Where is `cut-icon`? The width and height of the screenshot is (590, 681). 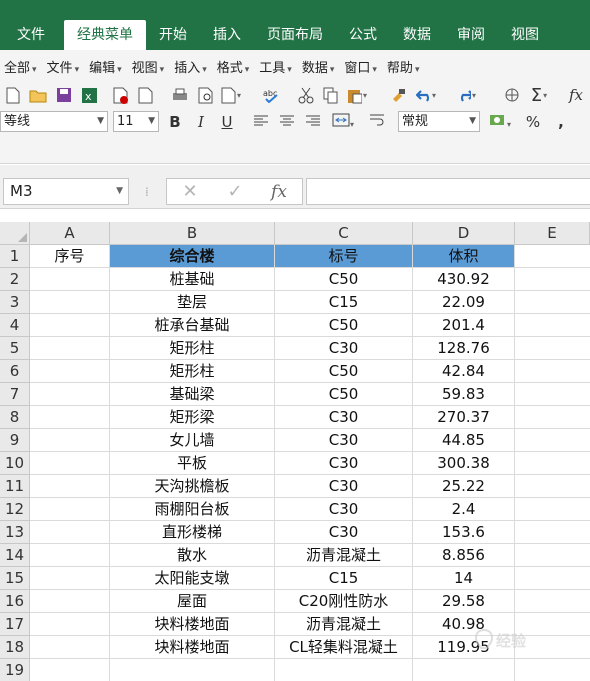 cut-icon is located at coordinates (306, 95).